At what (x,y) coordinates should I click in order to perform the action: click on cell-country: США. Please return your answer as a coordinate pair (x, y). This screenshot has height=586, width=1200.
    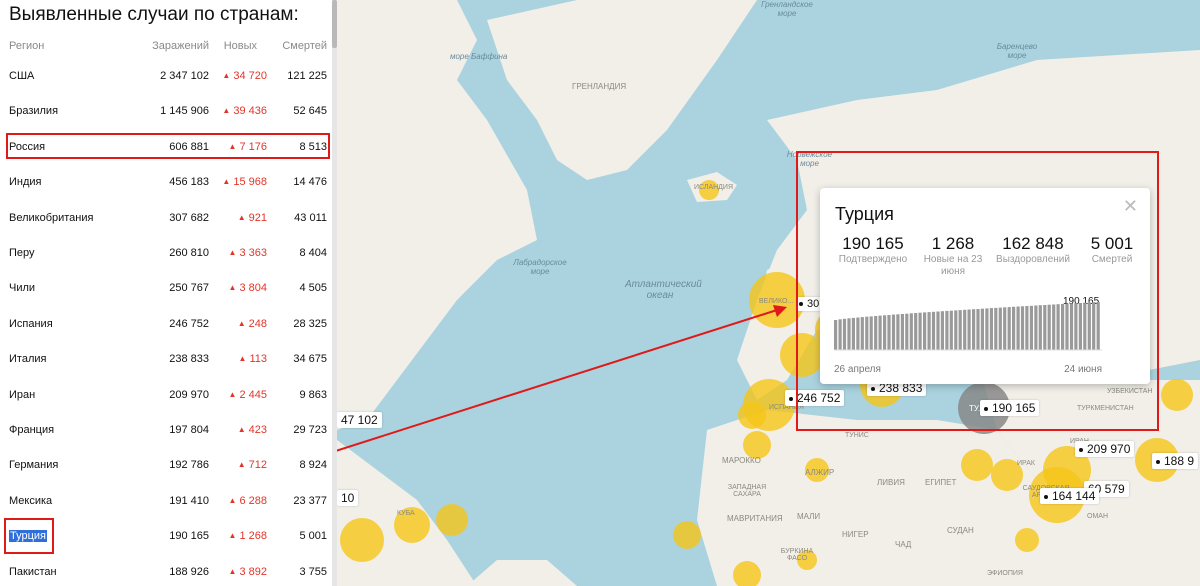
    Looking at the image, I should click on (21, 76).